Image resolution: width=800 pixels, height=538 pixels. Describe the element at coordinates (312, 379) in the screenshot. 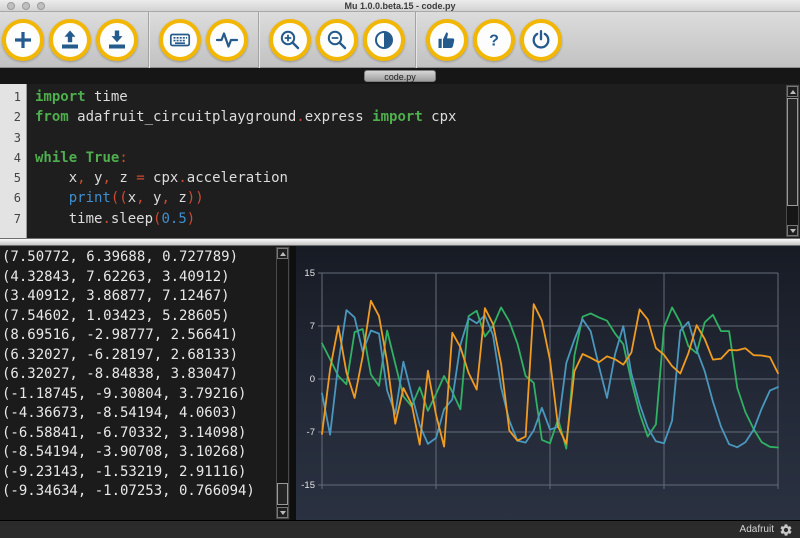

I see `svg-text: 0` at that location.